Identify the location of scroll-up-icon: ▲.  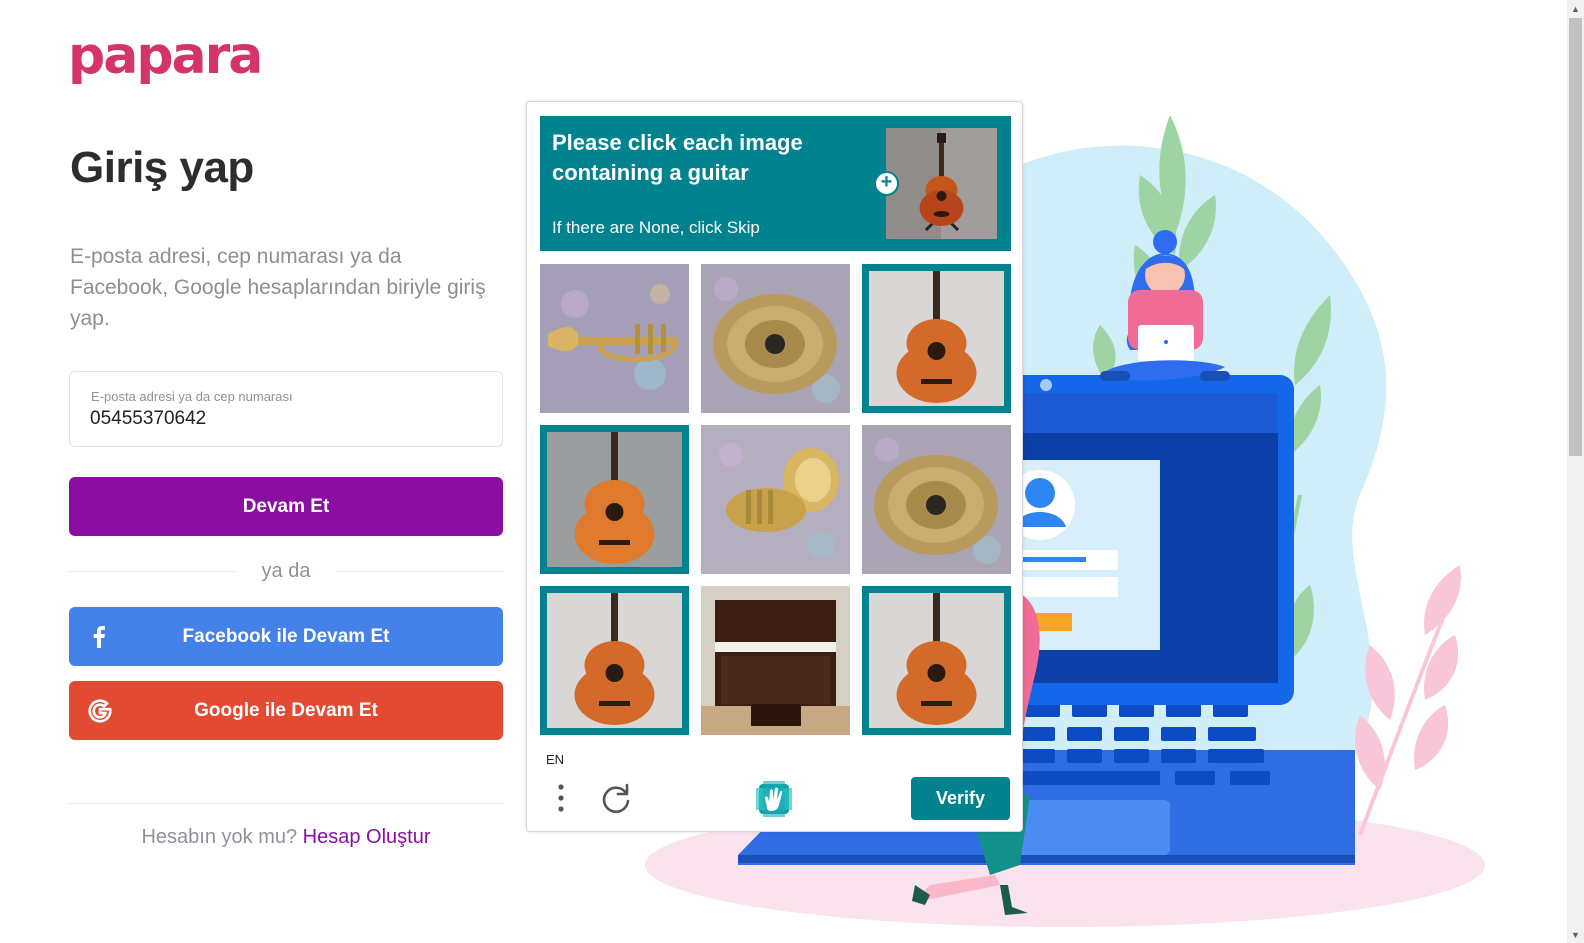
(1575, 8).